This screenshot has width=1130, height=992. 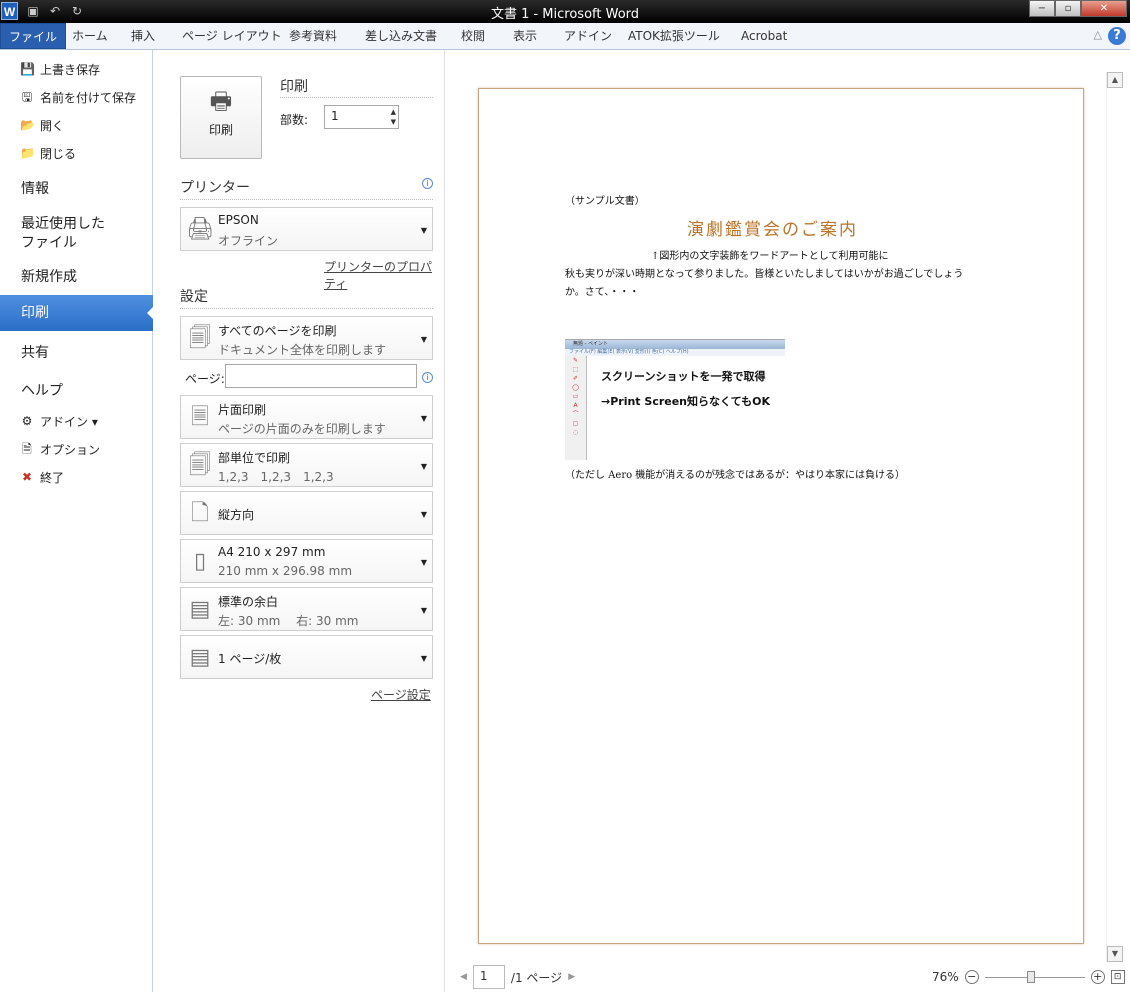 What do you see at coordinates (302, 429) in the screenshot?
I see `sided-desc: ページの片面のみを印刷します` at bounding box center [302, 429].